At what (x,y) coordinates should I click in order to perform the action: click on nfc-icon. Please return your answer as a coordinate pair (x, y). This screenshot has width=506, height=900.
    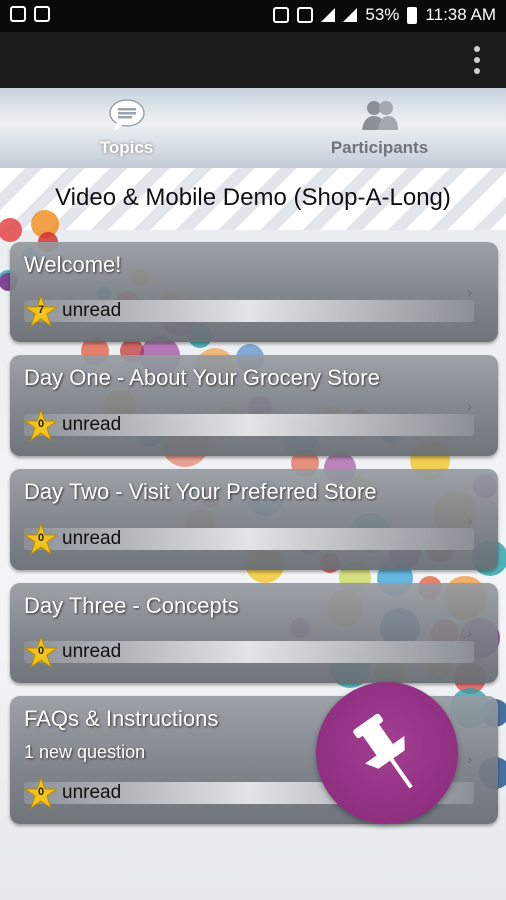
    Looking at the image, I should click on (281, 15).